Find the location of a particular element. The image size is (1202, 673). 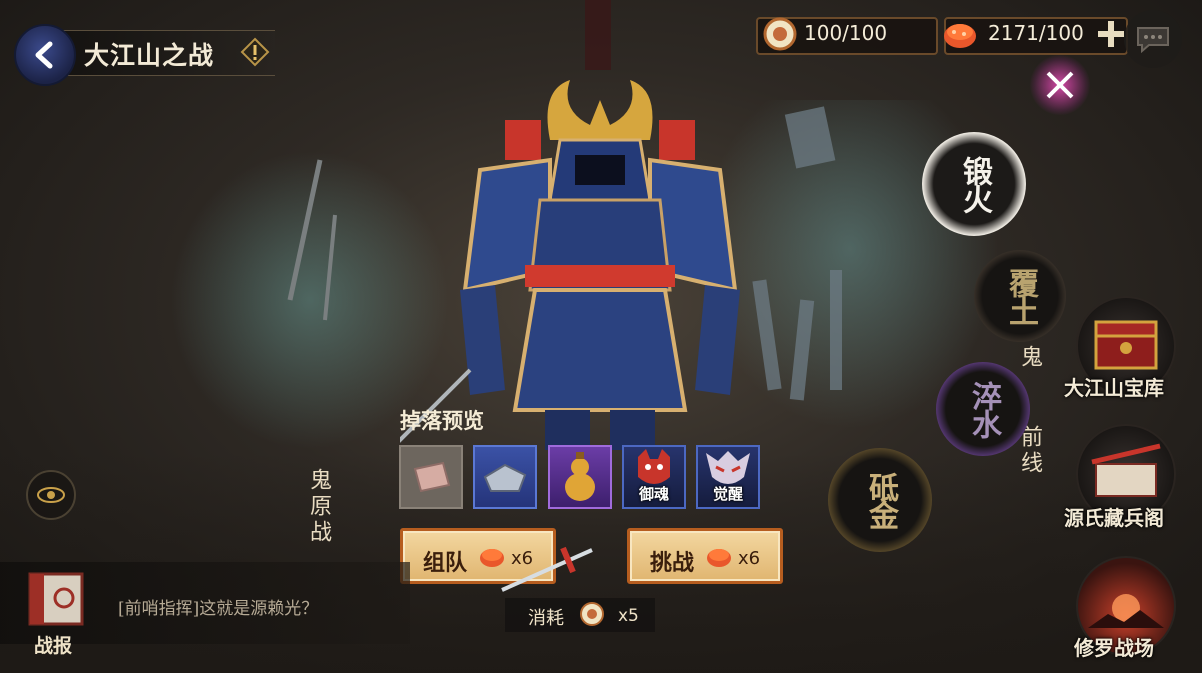

drop-slot-awakening-label: 觉醒 is located at coordinates (727, 494).